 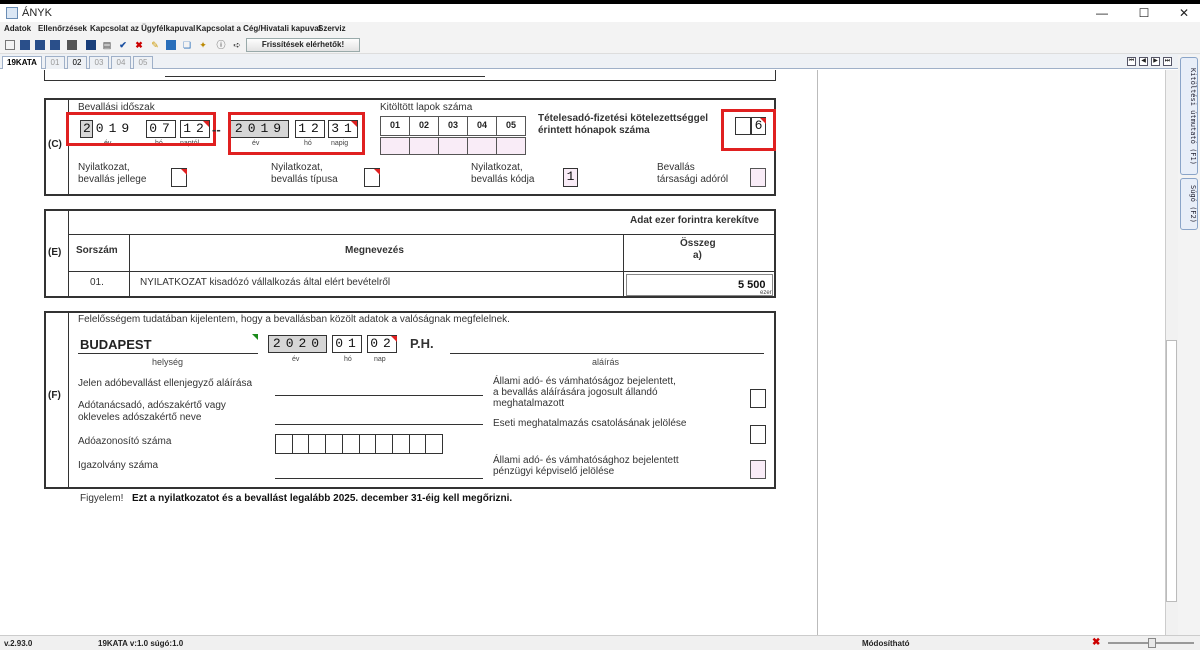 What do you see at coordinates (17, 28) in the screenshot?
I see `menu-adatok: Adatok` at bounding box center [17, 28].